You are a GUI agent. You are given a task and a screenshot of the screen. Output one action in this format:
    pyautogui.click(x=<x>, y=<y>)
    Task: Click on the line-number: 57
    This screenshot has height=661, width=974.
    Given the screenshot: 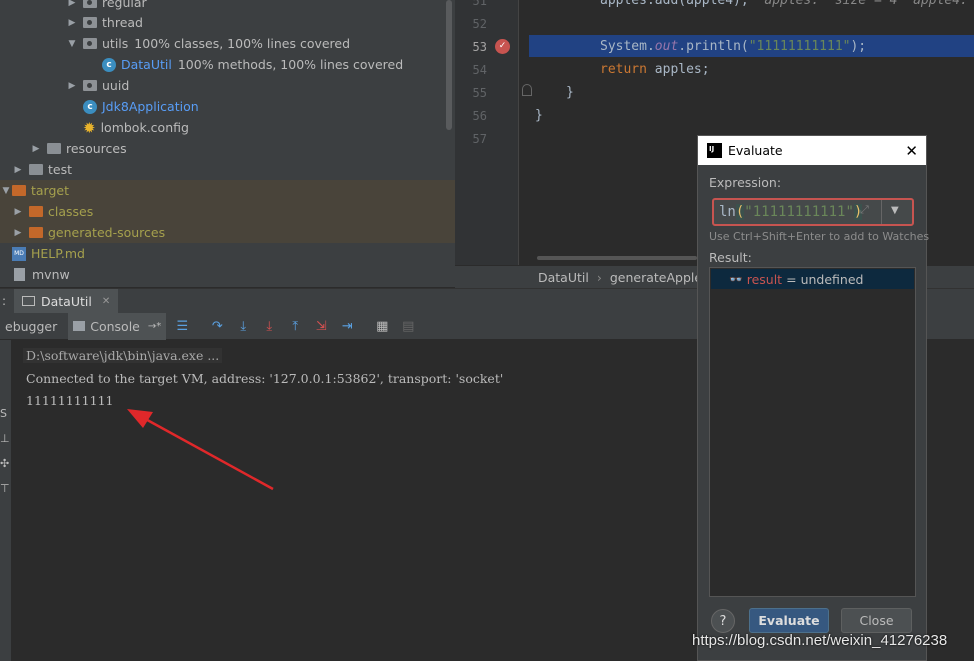 What is the action you would take?
    pyautogui.click(x=479, y=139)
    